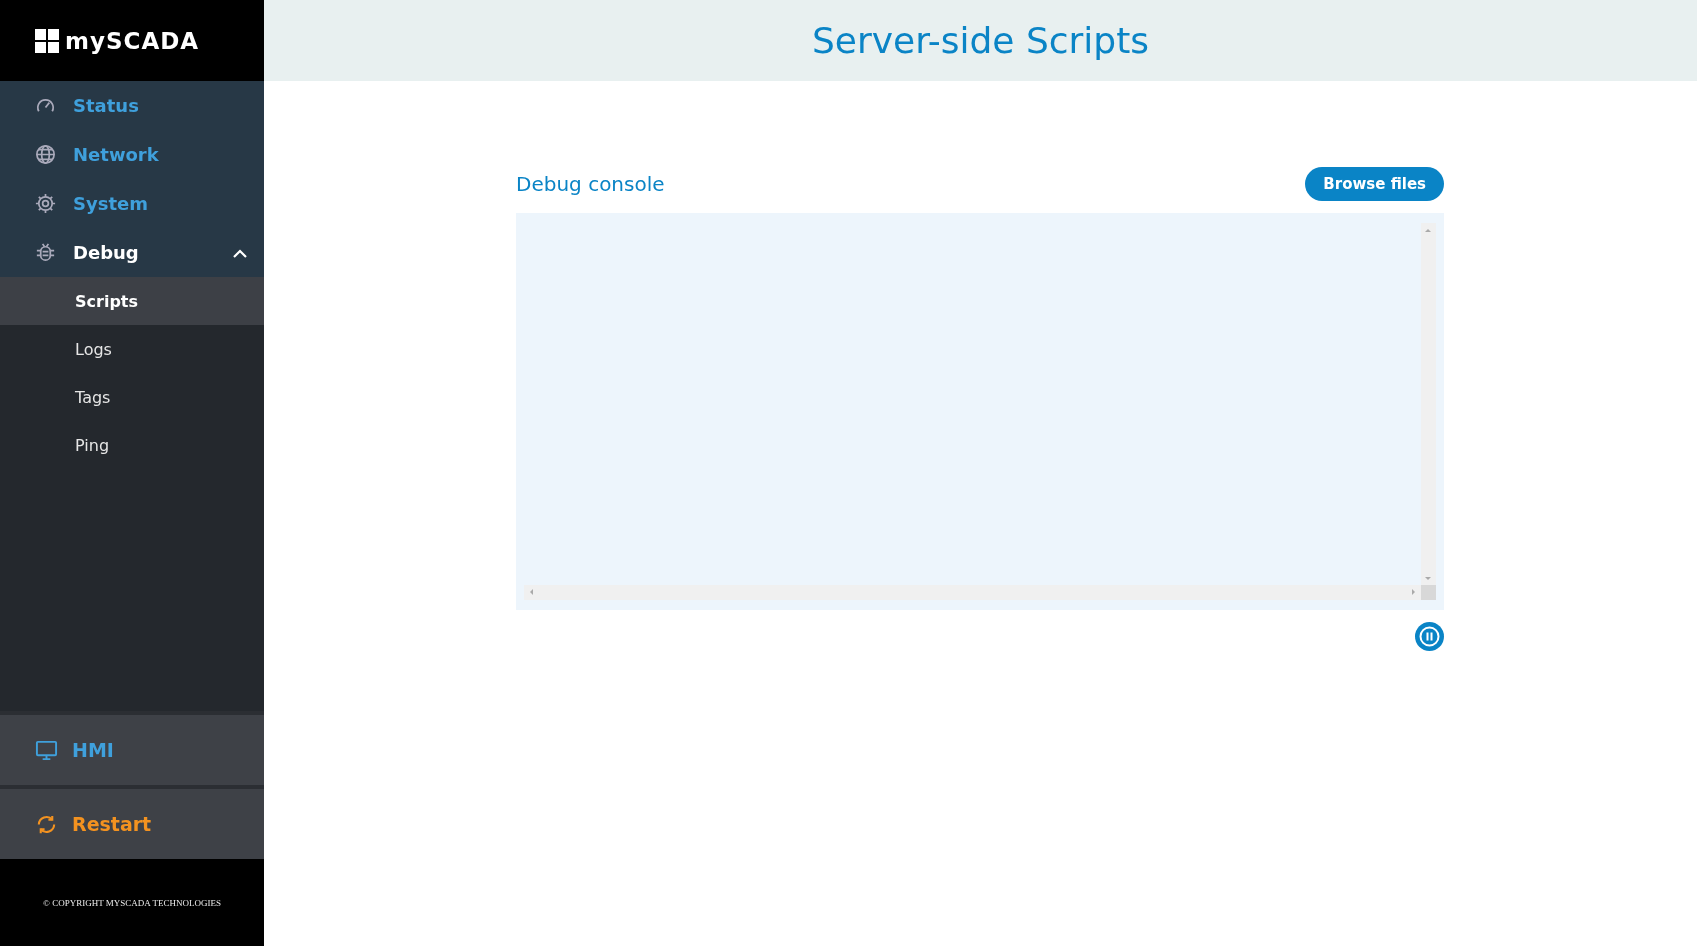 The height and width of the screenshot is (946, 1697). Describe the element at coordinates (132, 203) in the screenshot. I see `nav-item: System` at that location.